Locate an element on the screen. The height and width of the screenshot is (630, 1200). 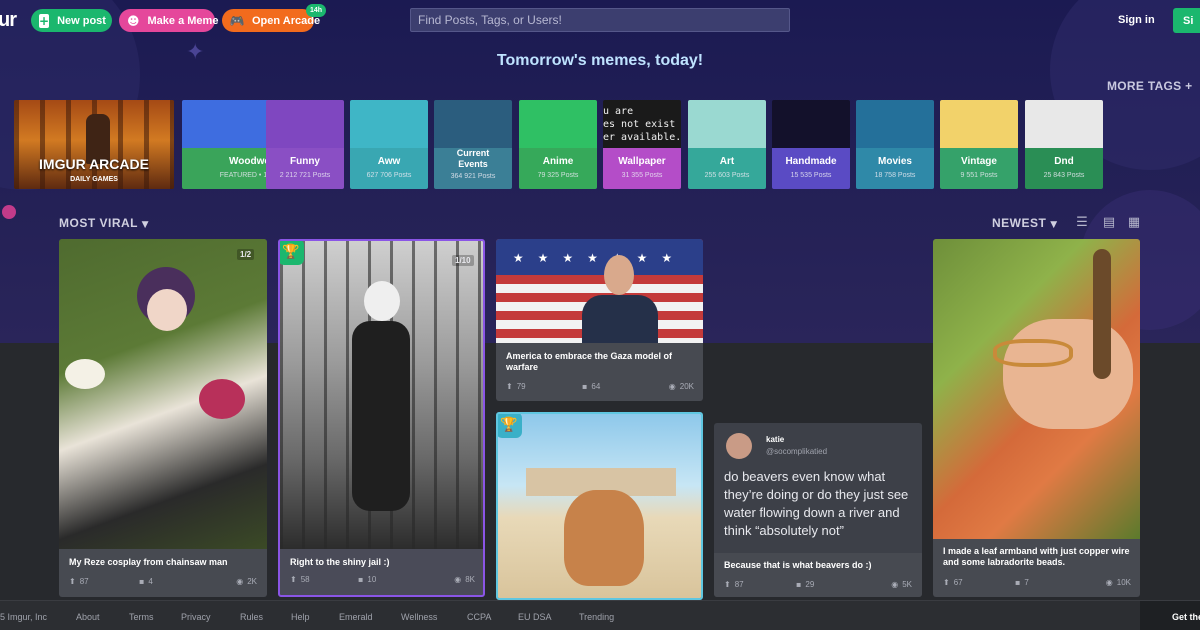
grid-view-icon: ▦ is located at coordinates (1134, 222).